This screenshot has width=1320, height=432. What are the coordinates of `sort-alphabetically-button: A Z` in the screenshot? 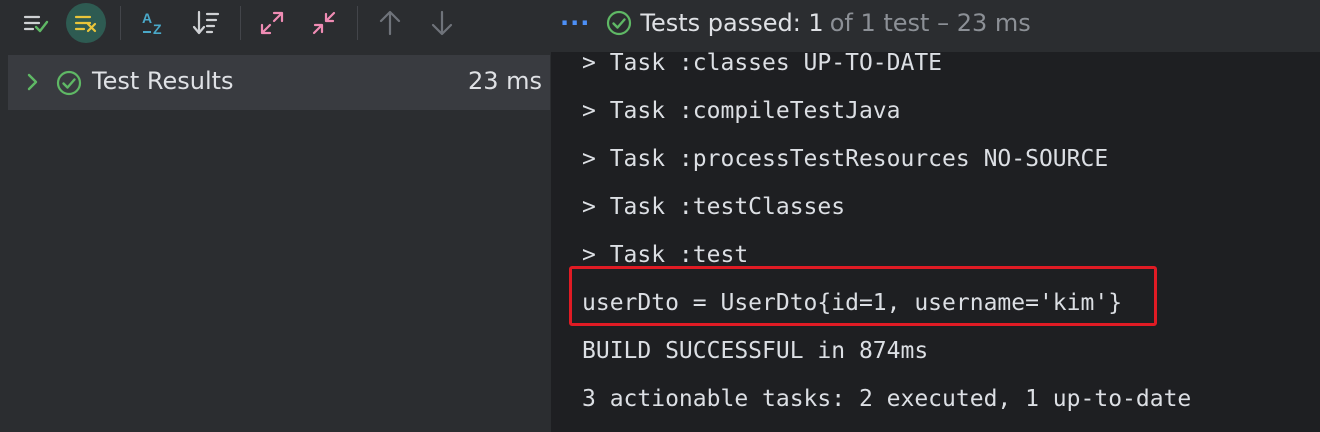 It's located at (154, 23).